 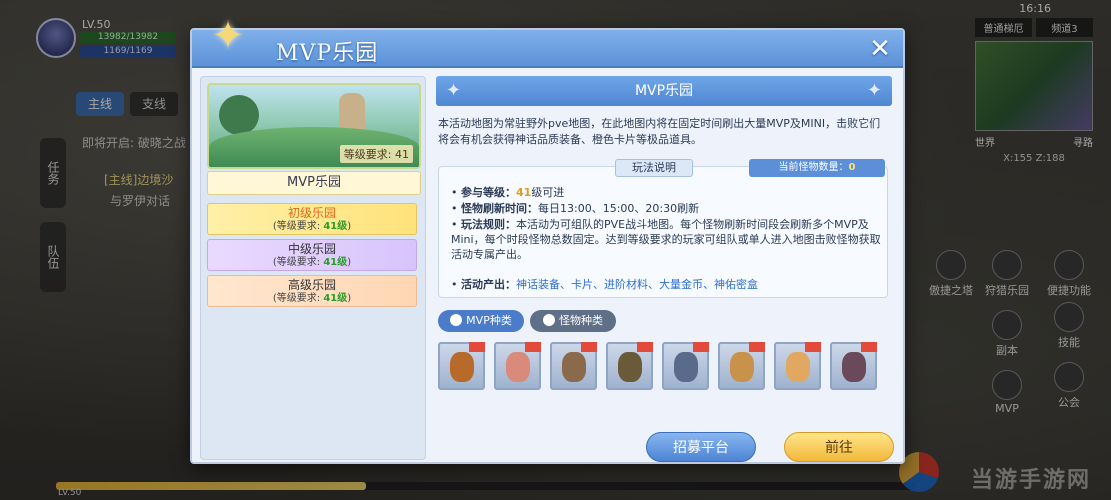 I want to click on monster-list, so click(x=665, y=368).